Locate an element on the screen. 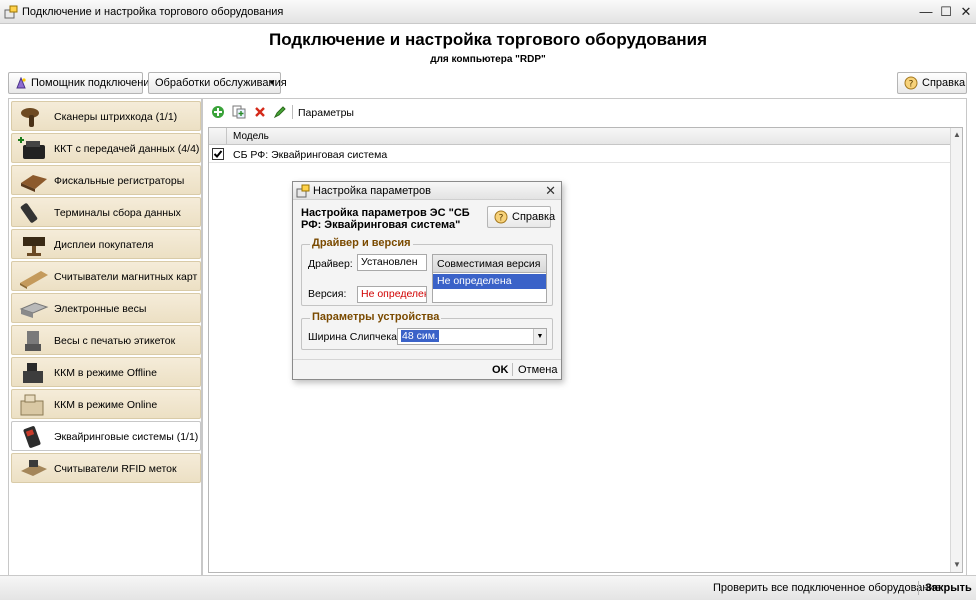 This screenshot has width=976, height=600. dialog-title: Настройка параметров is located at coordinates (372, 191).